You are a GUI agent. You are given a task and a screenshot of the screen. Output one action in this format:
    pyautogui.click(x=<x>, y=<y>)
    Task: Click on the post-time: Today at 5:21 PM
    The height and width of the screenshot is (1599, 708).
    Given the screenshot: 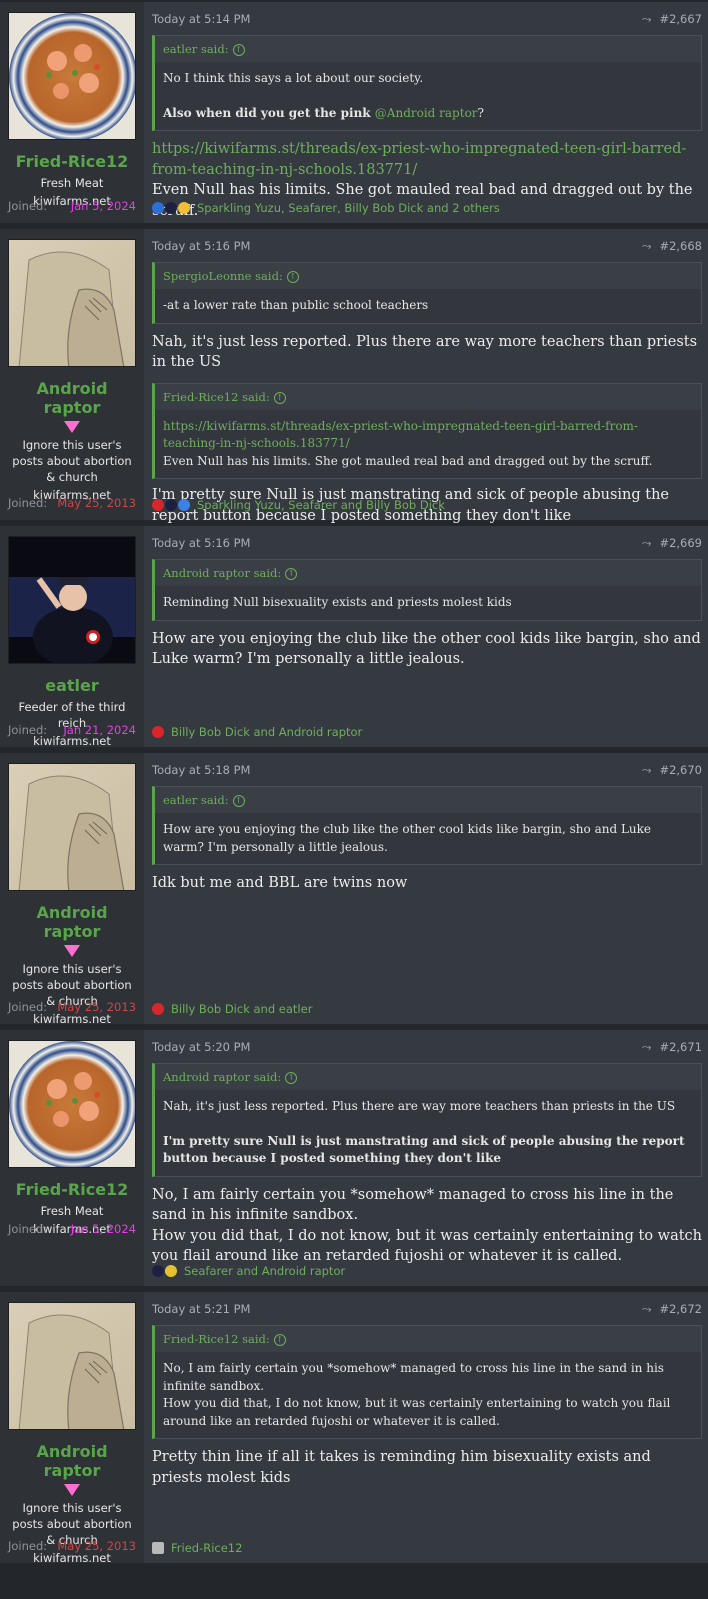 What is the action you would take?
    pyautogui.click(x=201, y=1309)
    